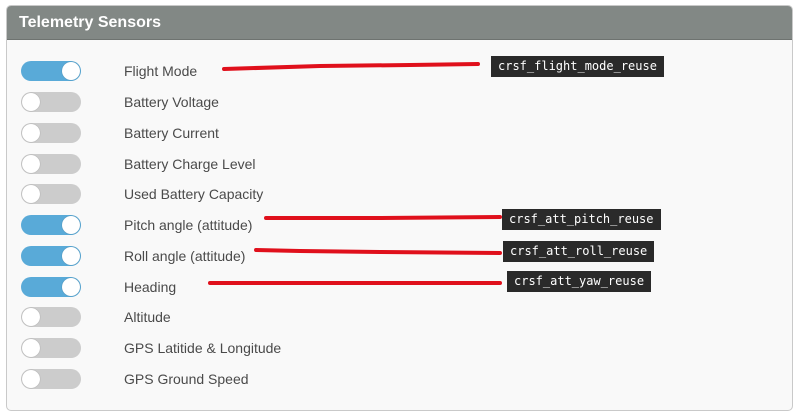  I want to click on roll-angle-toggle, so click(51, 256).